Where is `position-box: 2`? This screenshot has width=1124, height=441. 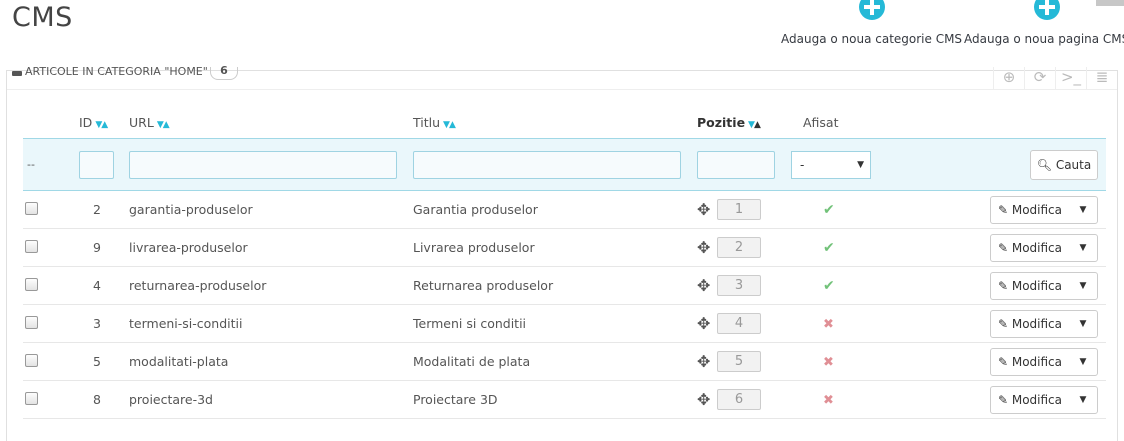
position-box: 2 is located at coordinates (739, 247).